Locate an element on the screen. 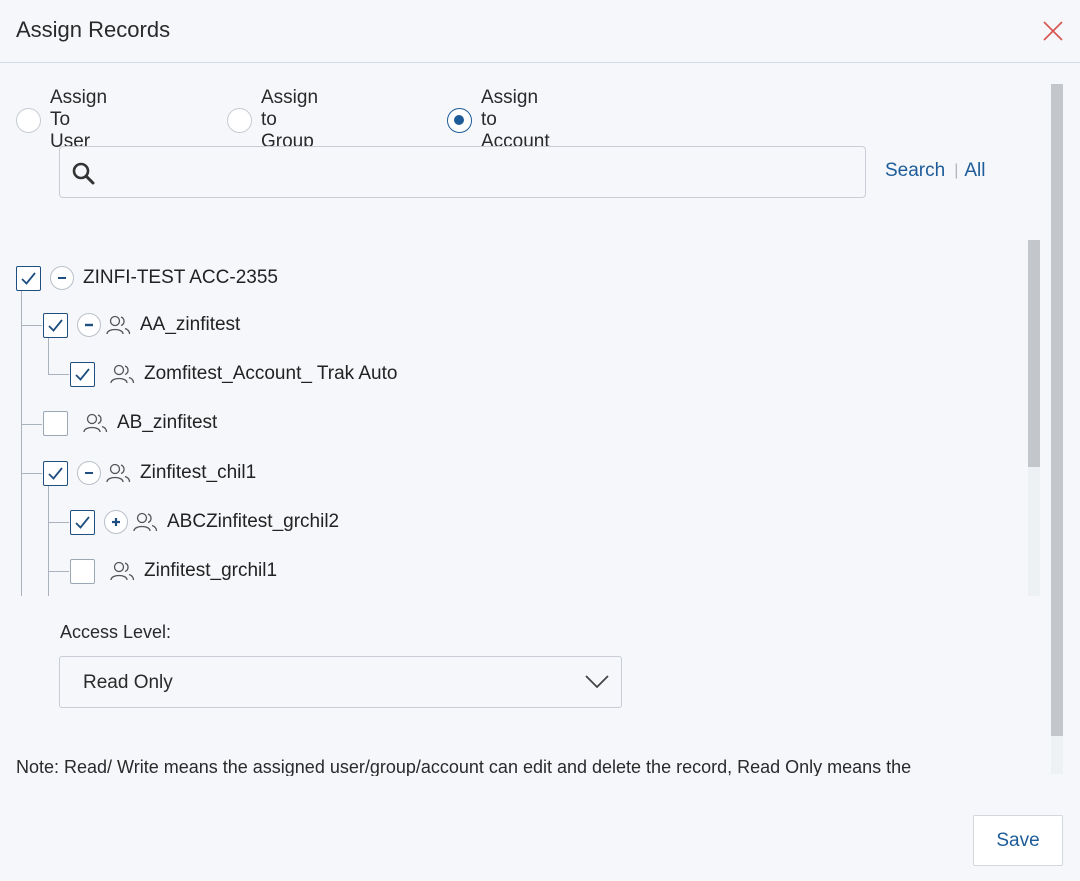  close-button is located at coordinates (1053, 31).